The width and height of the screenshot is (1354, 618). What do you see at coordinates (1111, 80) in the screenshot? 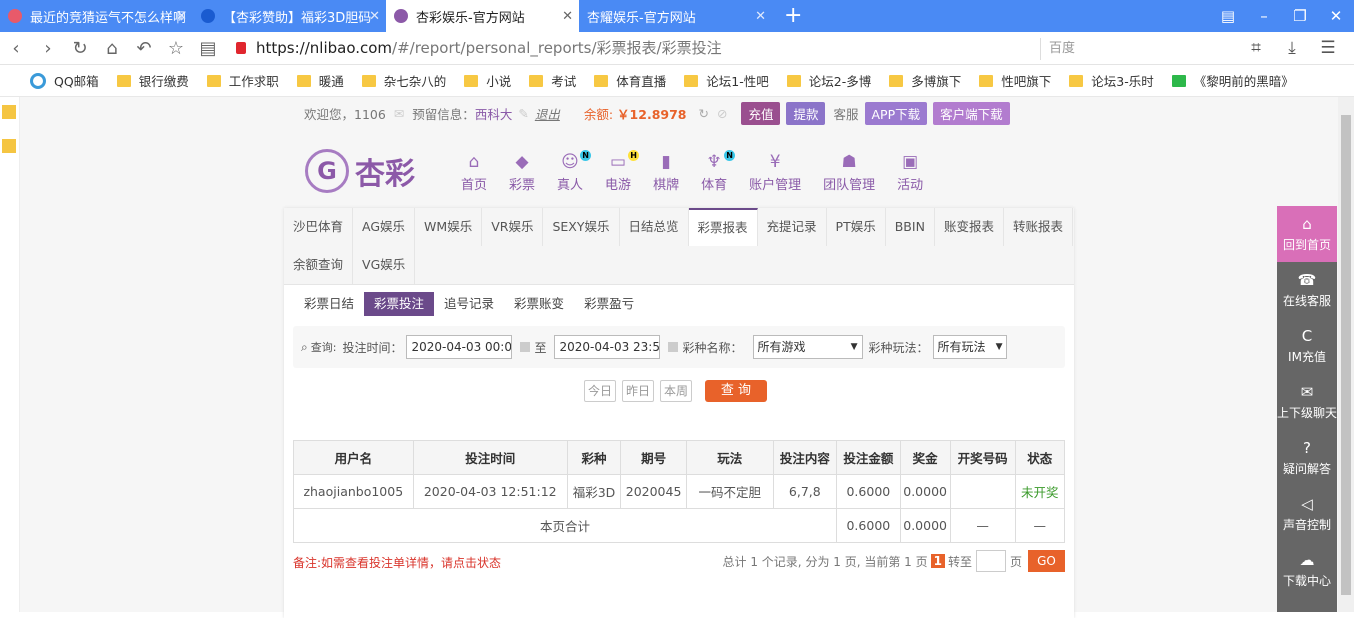
I see `bookmark-item: 论坛3-乐时` at bounding box center [1111, 80].